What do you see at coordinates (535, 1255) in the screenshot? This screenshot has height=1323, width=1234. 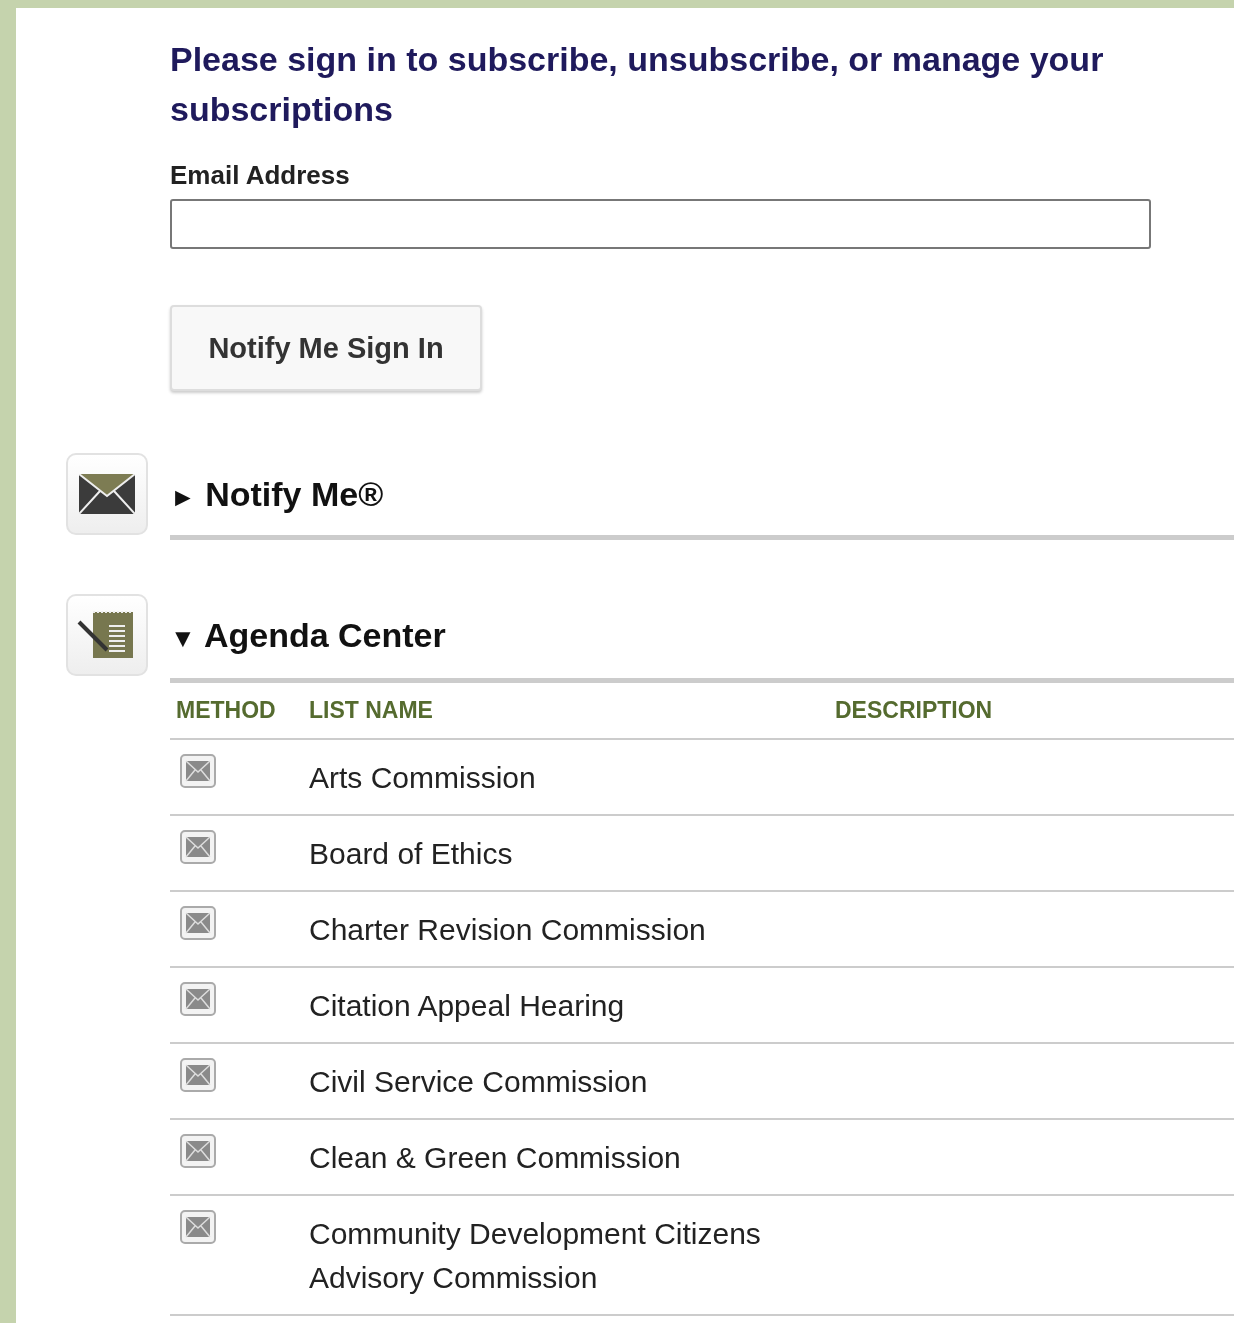 I see `list-name: Community Development Citizens Advisory Commission` at bounding box center [535, 1255].